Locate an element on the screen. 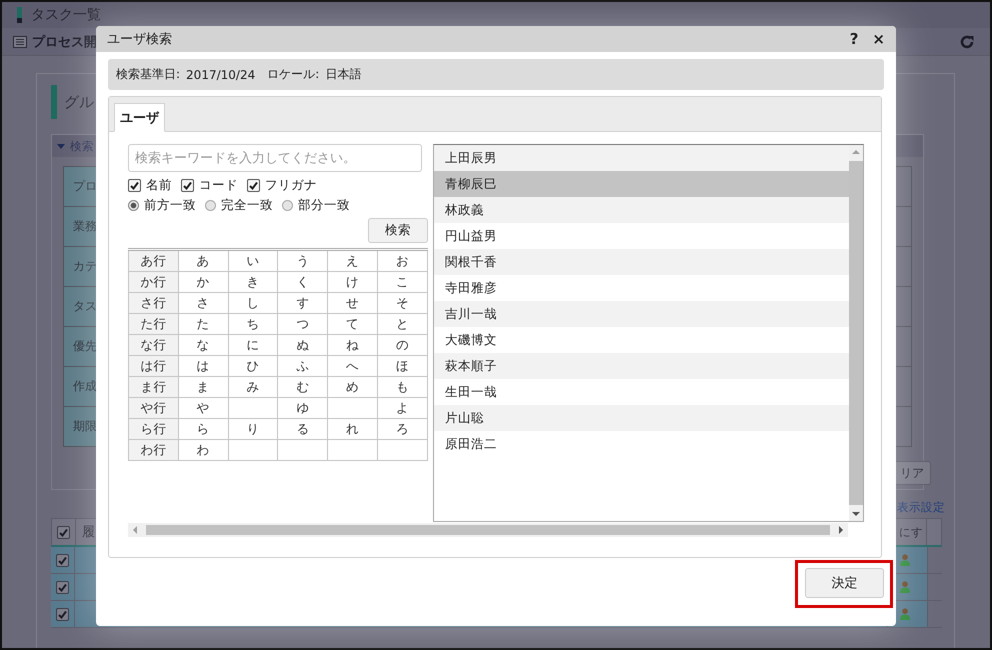 This screenshot has height=650, width=992. kana-row-header: さ行 is located at coordinates (153, 303).